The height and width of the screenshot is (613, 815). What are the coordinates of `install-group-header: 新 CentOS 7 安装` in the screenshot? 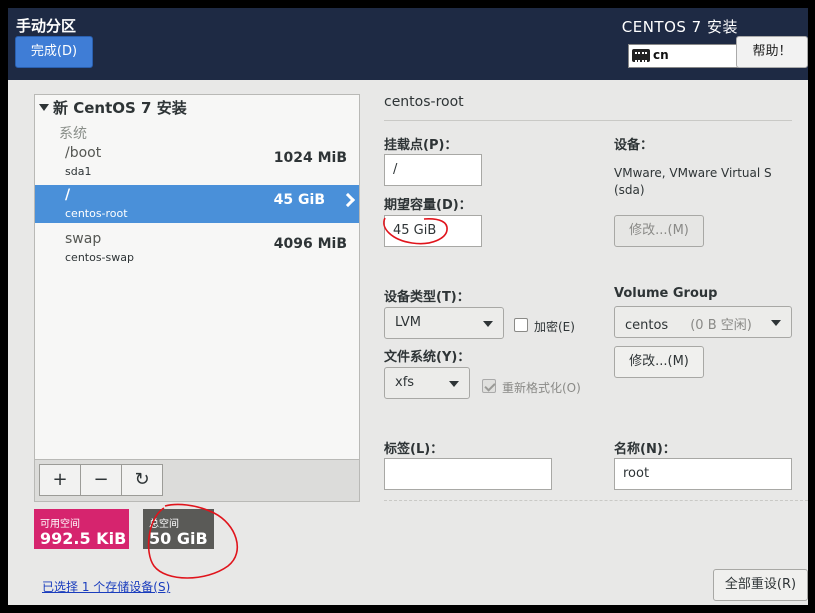 It's located at (113, 107).